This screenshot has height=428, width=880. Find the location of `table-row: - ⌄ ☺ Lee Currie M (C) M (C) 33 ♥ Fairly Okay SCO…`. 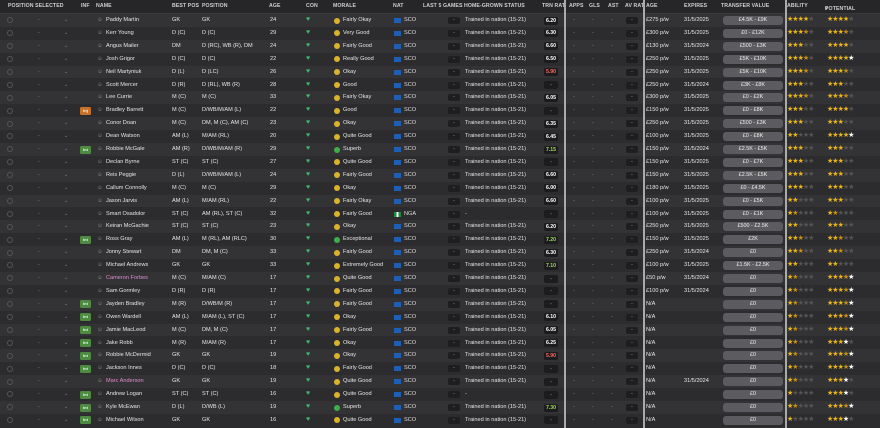

table-row: - ⌄ ☺ Lee Currie M (C) M (C) 33 ♥ Fairly Okay SCO… is located at coordinates (440, 98).